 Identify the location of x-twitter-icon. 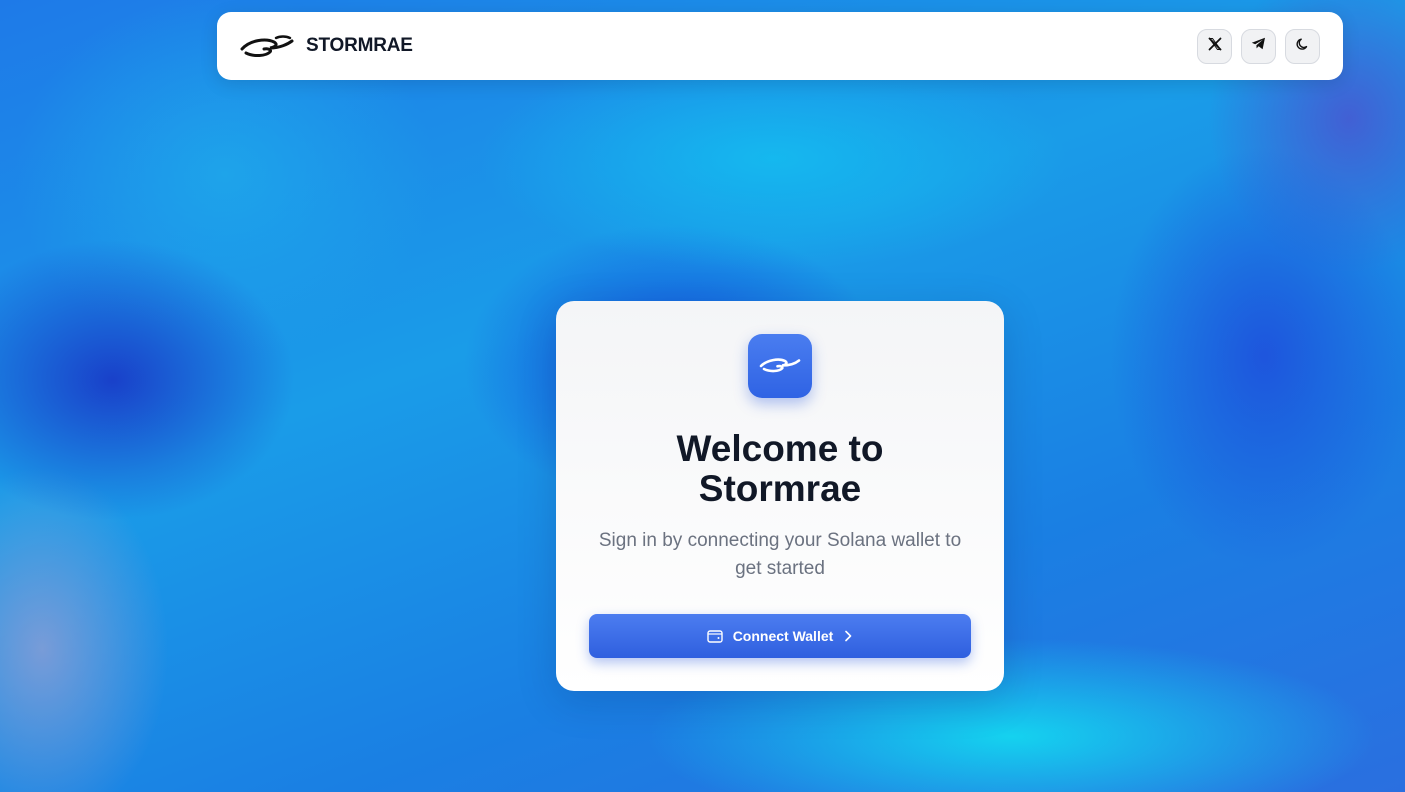
(1215, 46).